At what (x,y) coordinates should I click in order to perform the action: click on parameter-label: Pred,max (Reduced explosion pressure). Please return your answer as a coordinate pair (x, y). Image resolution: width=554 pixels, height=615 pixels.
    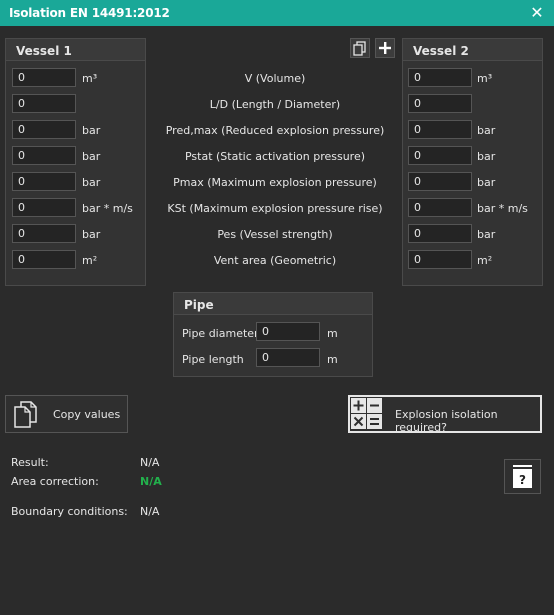
    Looking at the image, I should click on (275, 130).